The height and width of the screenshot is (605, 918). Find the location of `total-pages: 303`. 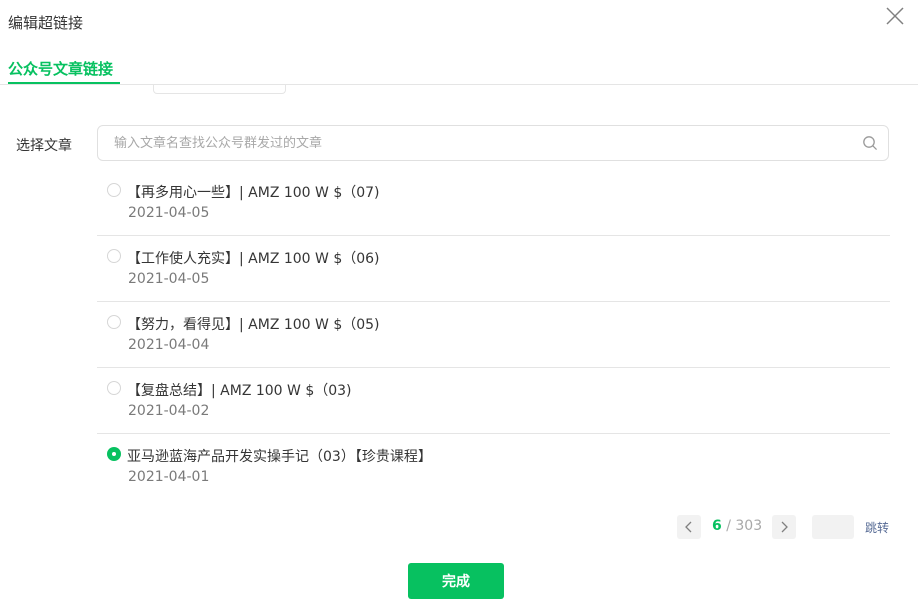

total-pages: 303 is located at coordinates (749, 526).